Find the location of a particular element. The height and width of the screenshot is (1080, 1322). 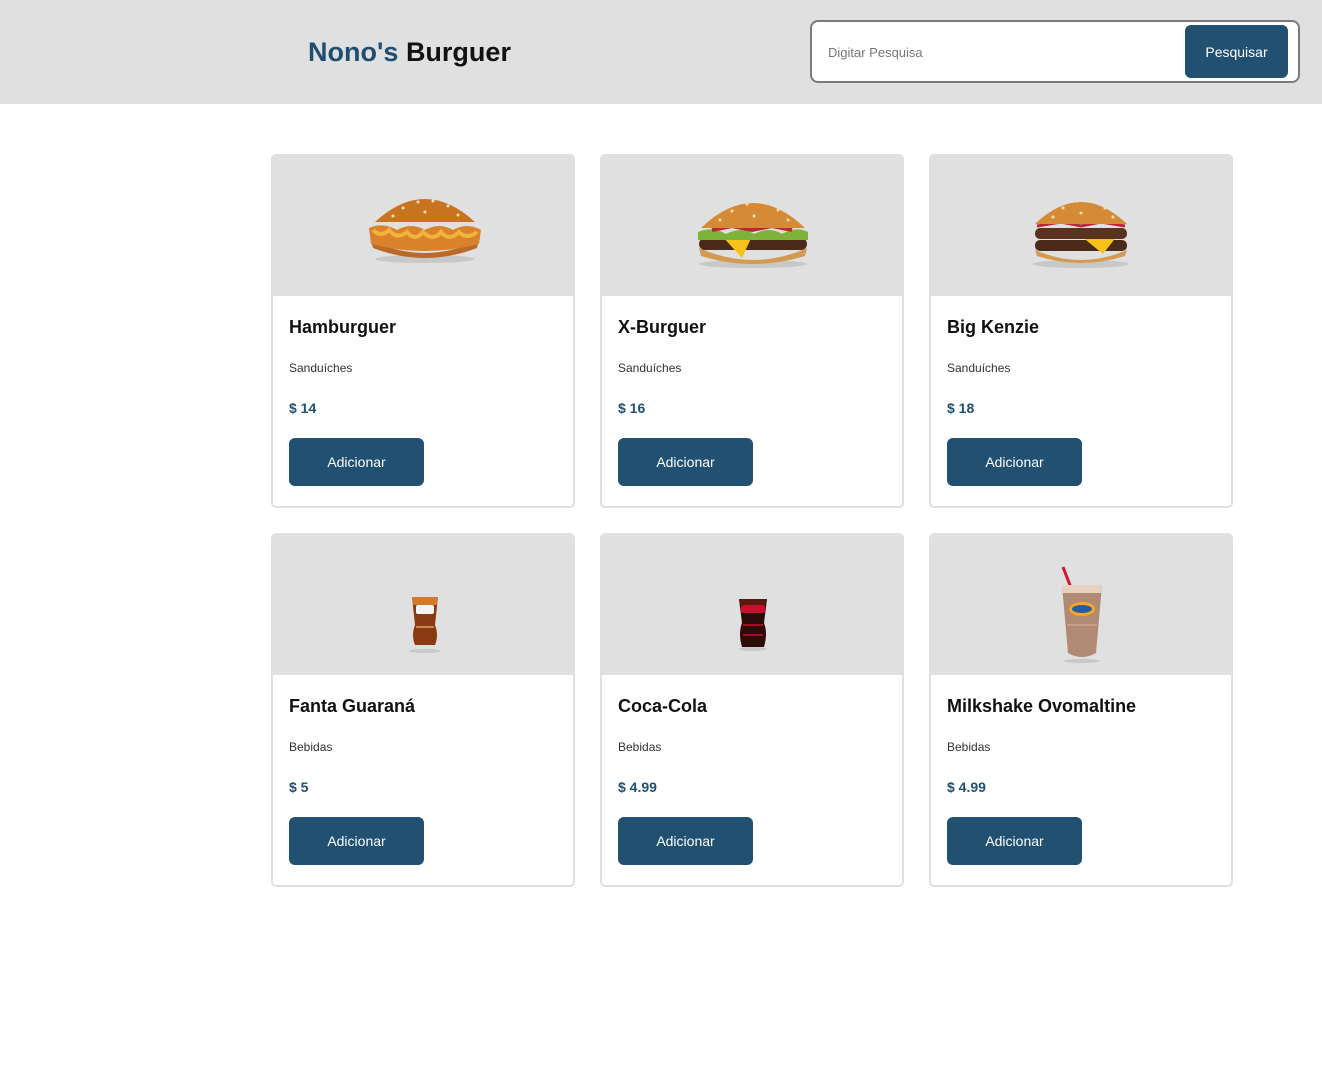

product-price: $ 18 is located at coordinates (961, 408).